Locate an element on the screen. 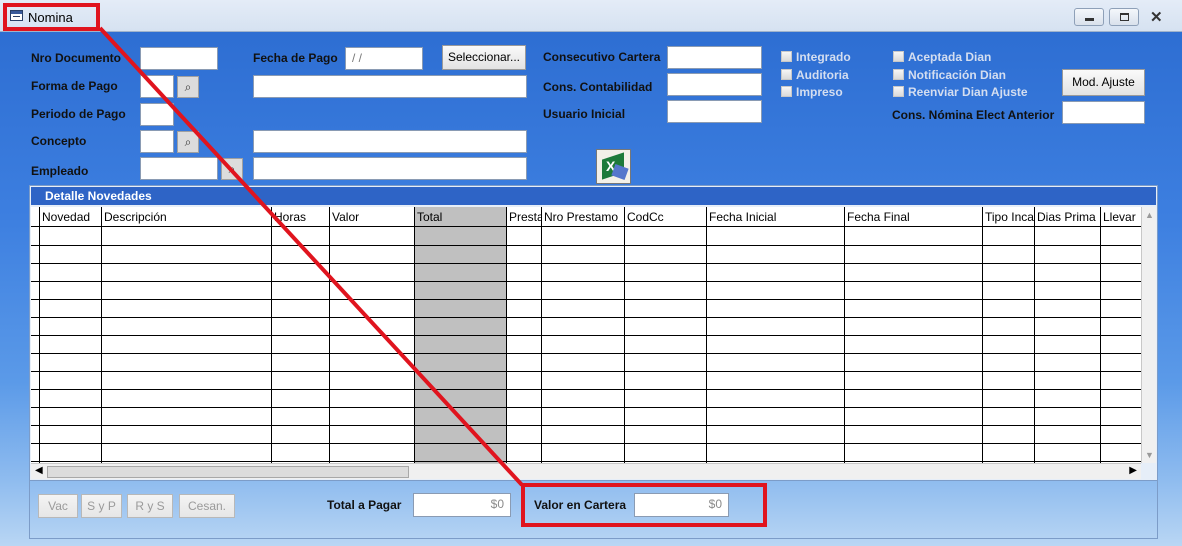 The height and width of the screenshot is (546, 1182). notificacion-dian-checkbox: Notificación Dian is located at coordinates (949, 75).